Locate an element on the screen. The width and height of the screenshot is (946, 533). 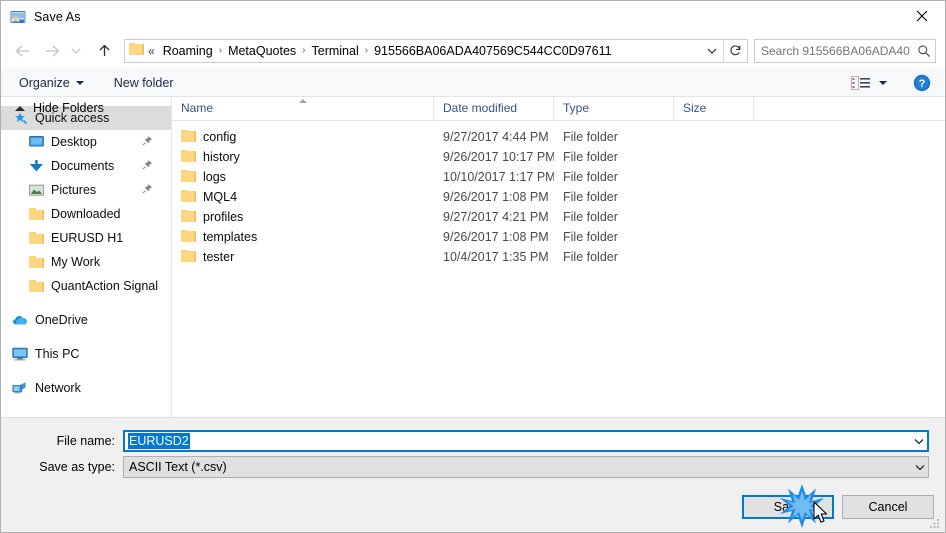
arrow-right-icon is located at coordinates (52, 50).